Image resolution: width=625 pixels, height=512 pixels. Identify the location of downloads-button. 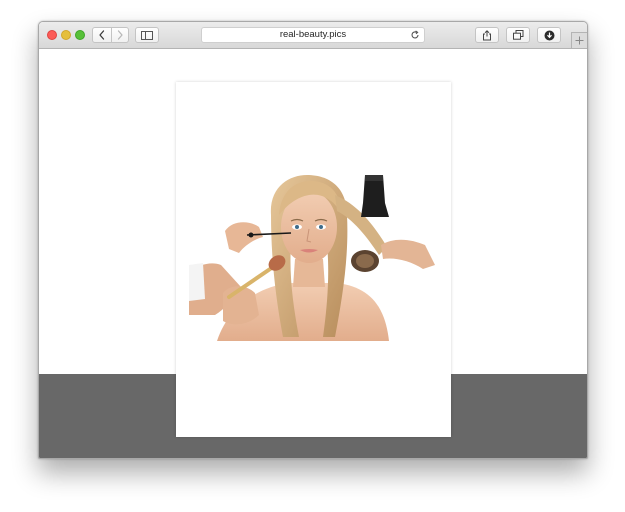
(549, 35).